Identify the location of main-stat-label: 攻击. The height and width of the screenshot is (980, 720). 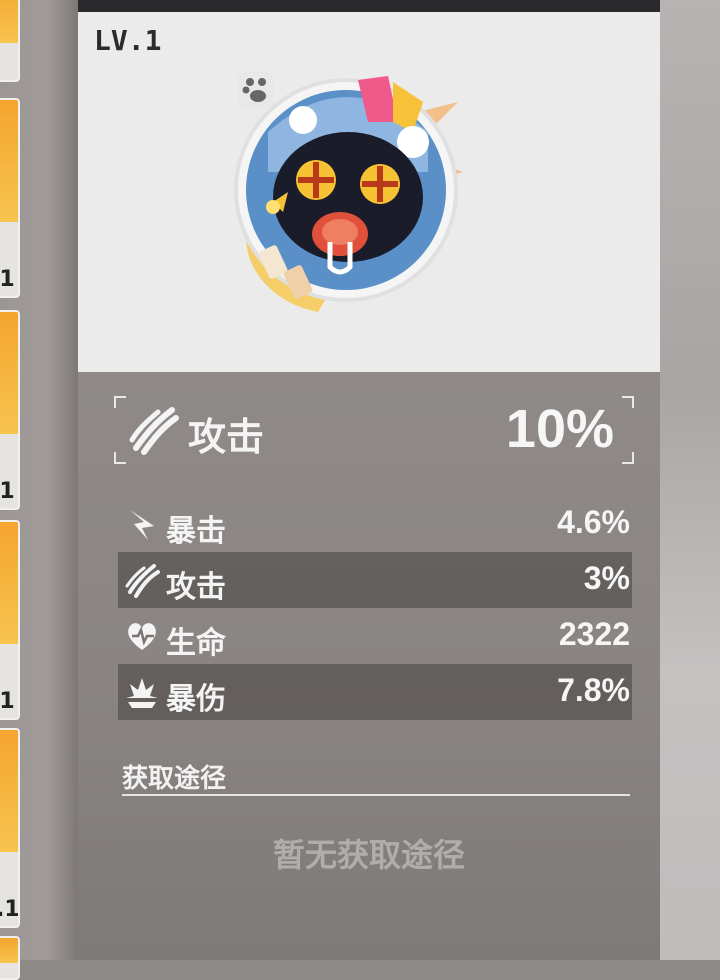
(226, 437).